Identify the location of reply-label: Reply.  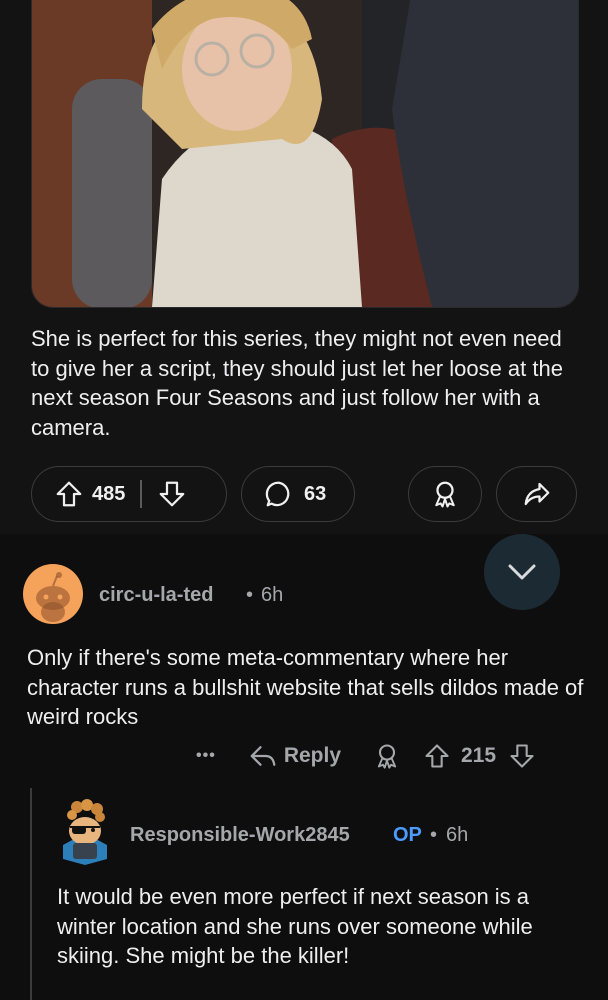
(312, 755).